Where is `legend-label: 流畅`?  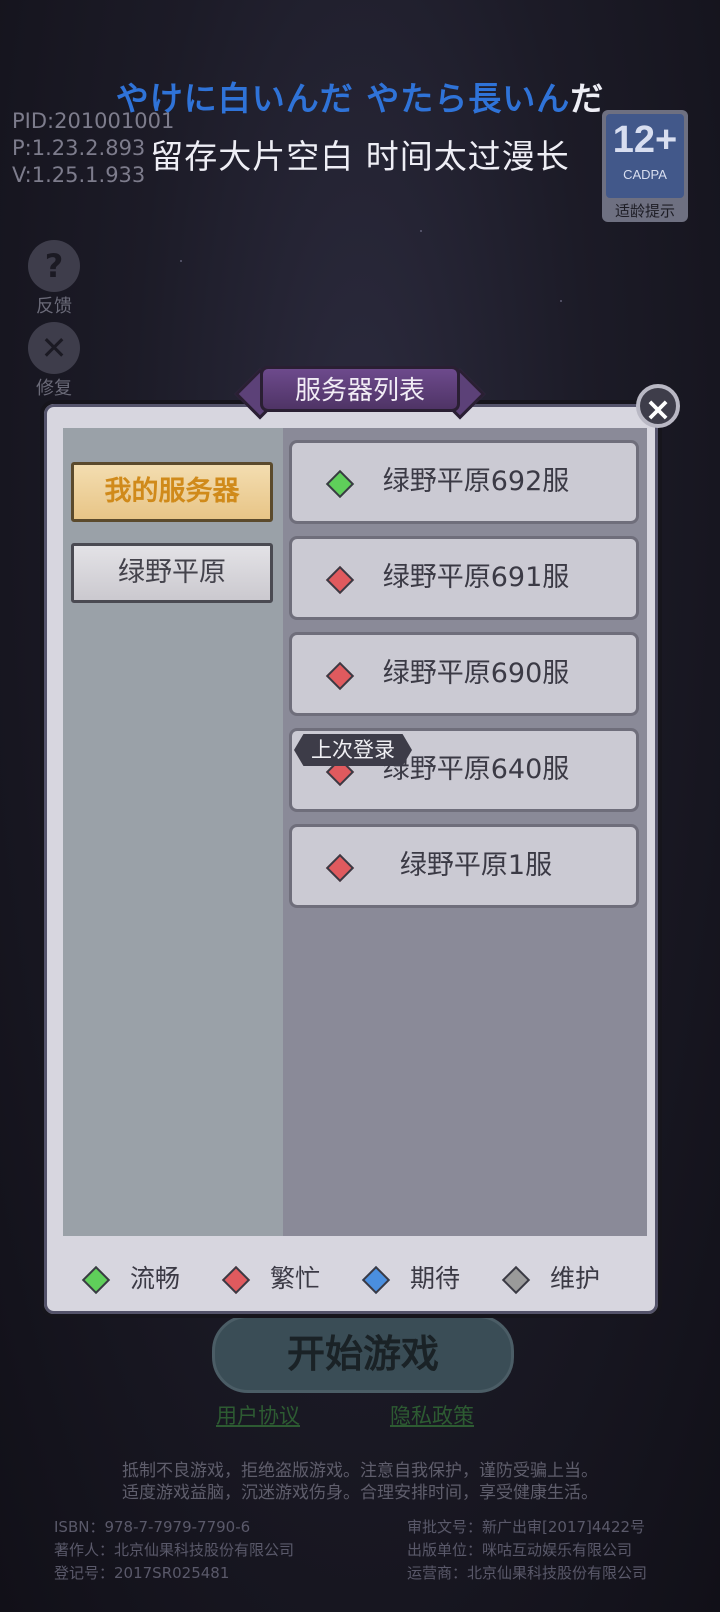 legend-label: 流畅 is located at coordinates (155, 1278).